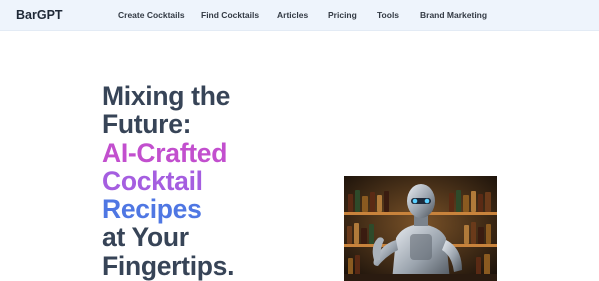  I want to click on hero-line: at Your, so click(145, 237).